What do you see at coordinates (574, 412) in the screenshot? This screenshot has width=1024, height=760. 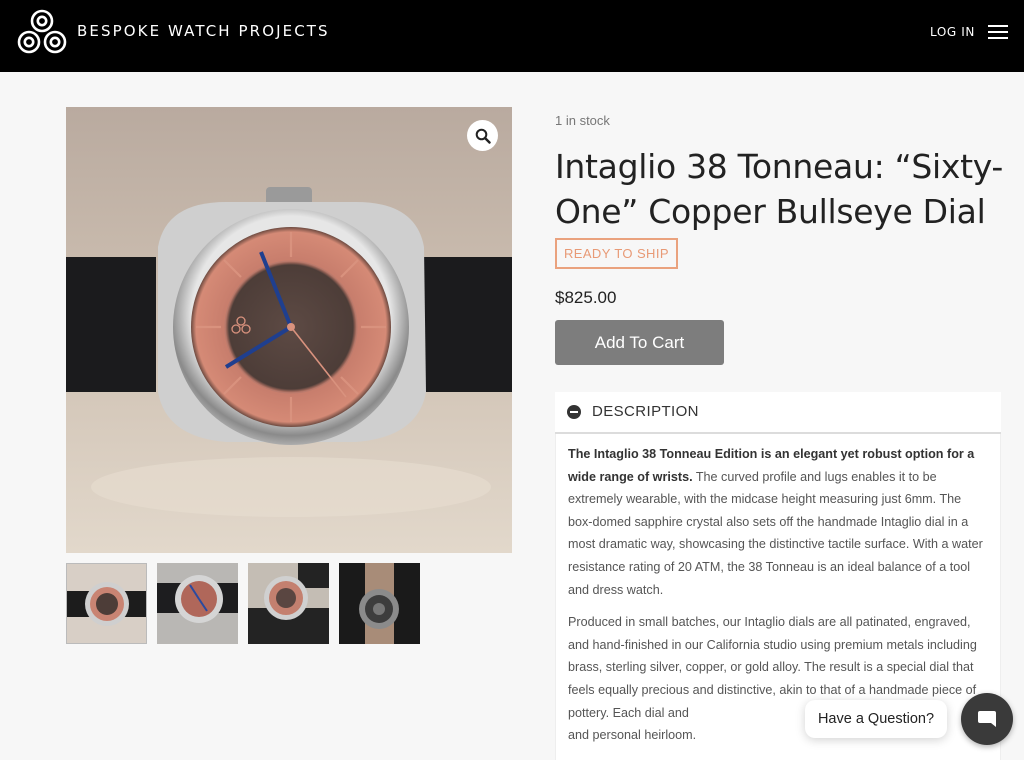 I see `collapse-minus-icon` at bounding box center [574, 412].